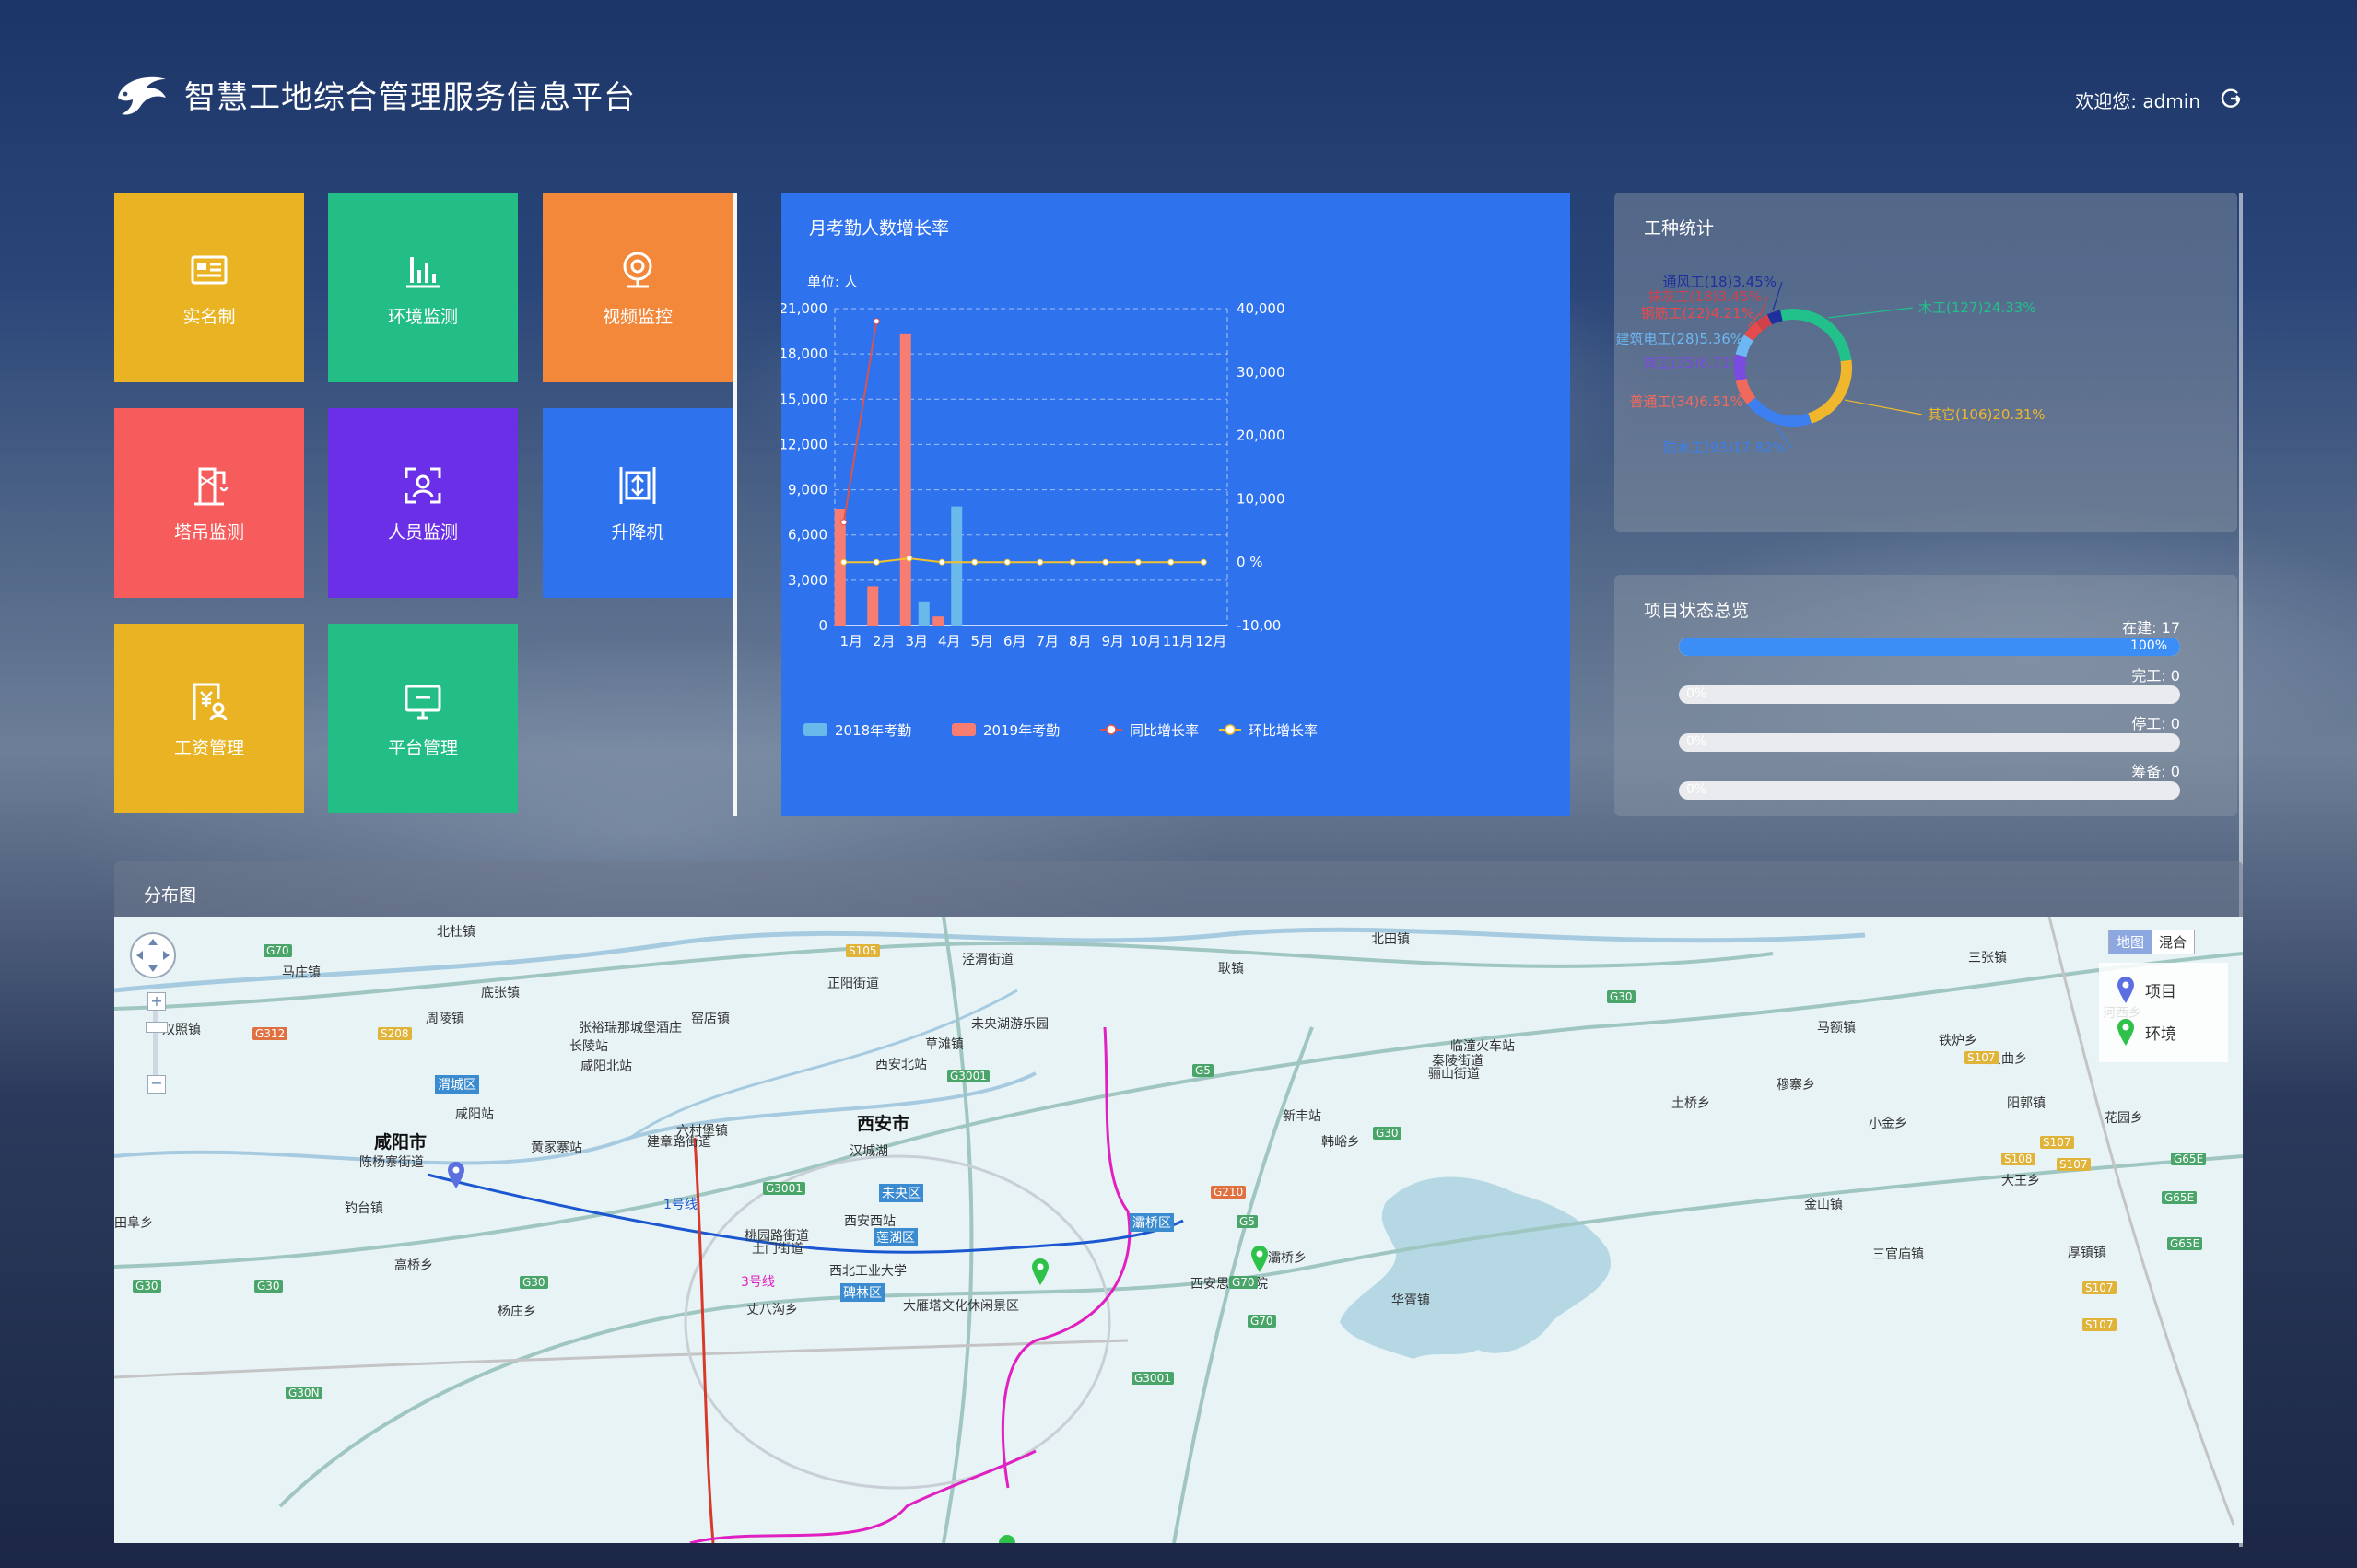 This screenshot has width=2357, height=1568. Describe the element at coordinates (2130, 942) in the screenshot. I see `map-type-normal-button: 地图` at that location.